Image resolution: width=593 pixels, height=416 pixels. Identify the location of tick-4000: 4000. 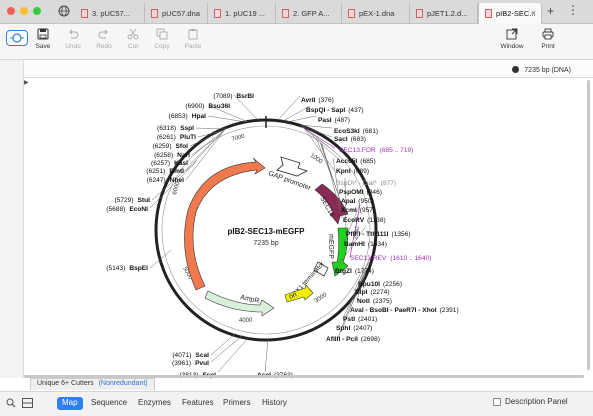
(246, 321).